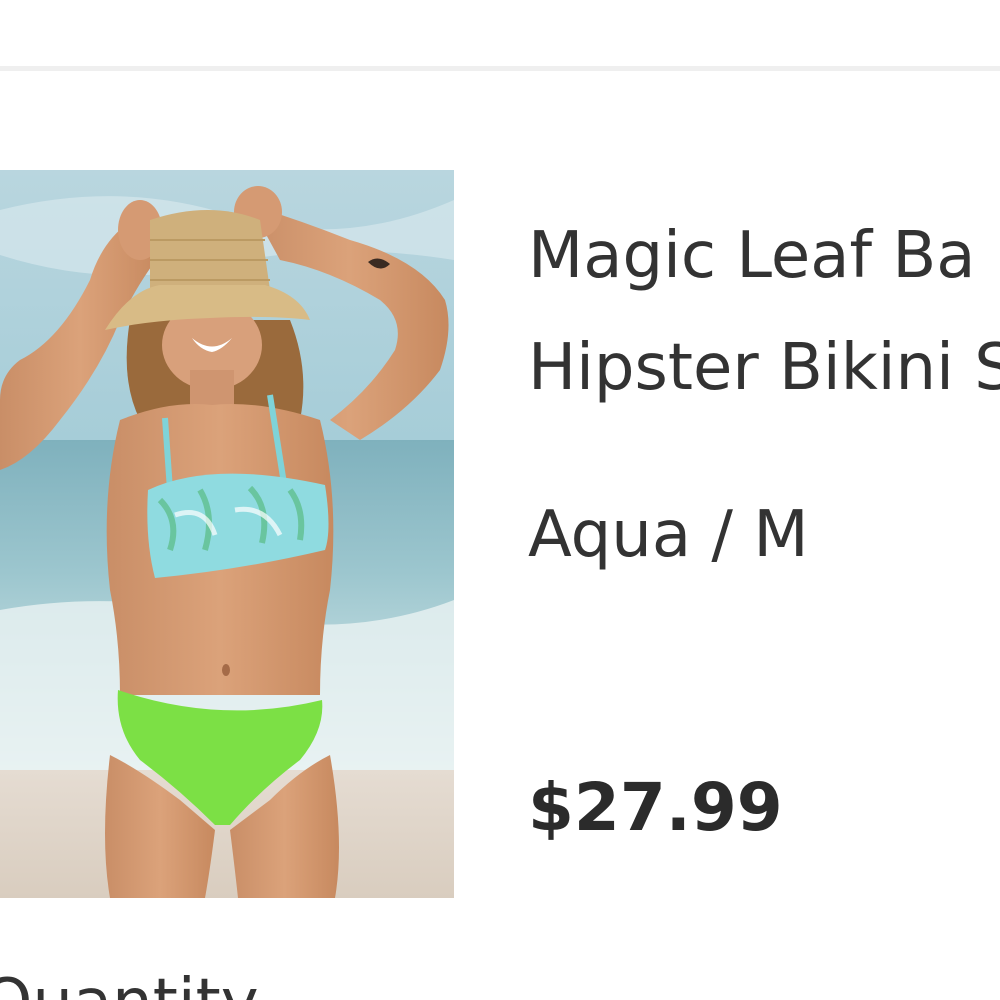  Describe the element at coordinates (752, 256) in the screenshot. I see `product-title-line-1: Magic Leaf Ba` at that location.